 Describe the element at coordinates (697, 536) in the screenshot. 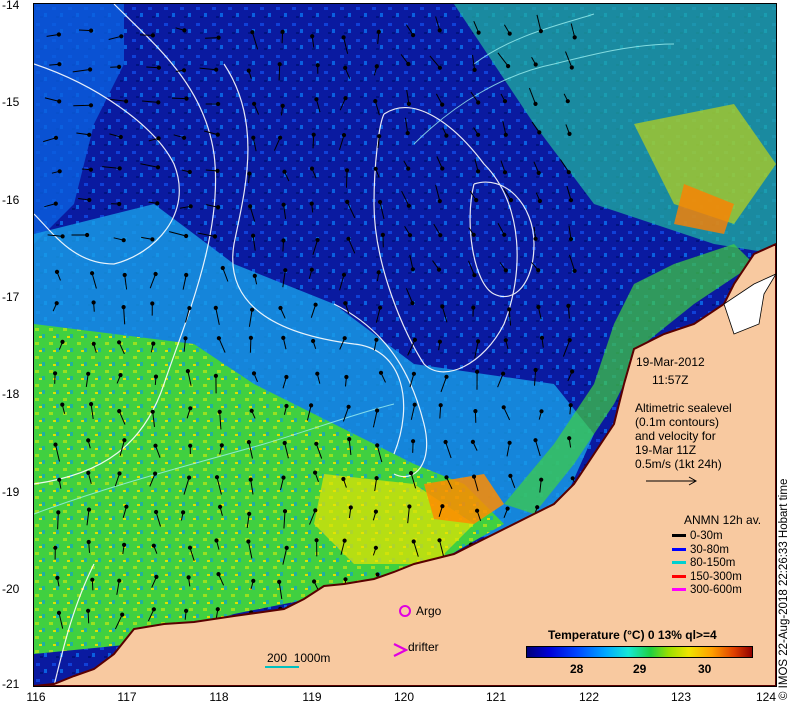

I see `legend-item: 0-30m` at that location.